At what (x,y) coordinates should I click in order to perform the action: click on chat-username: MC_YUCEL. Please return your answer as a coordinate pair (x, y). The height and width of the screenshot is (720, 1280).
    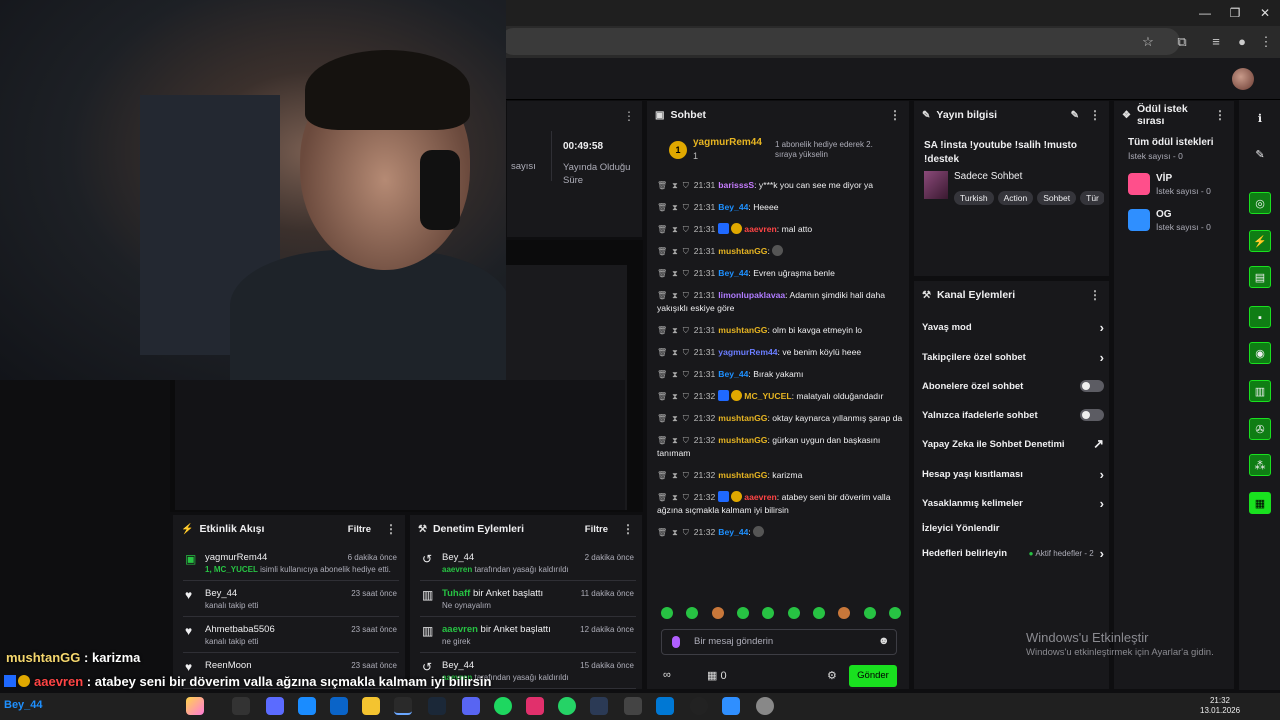
    Looking at the image, I should click on (767, 396).